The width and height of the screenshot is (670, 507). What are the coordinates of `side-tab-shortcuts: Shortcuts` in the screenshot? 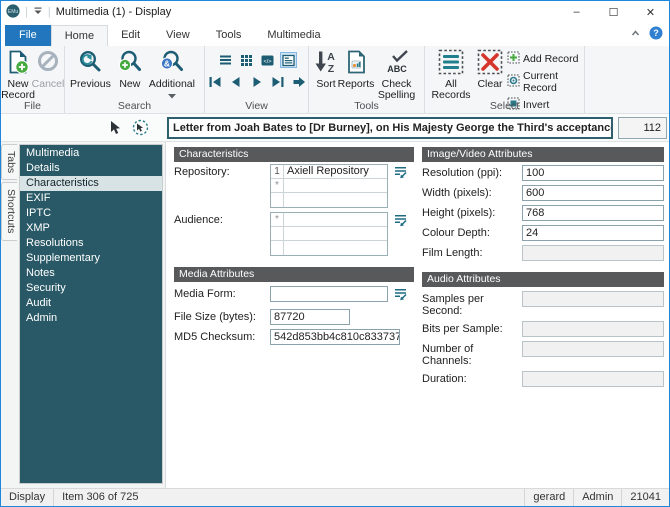 It's located at (9, 211).